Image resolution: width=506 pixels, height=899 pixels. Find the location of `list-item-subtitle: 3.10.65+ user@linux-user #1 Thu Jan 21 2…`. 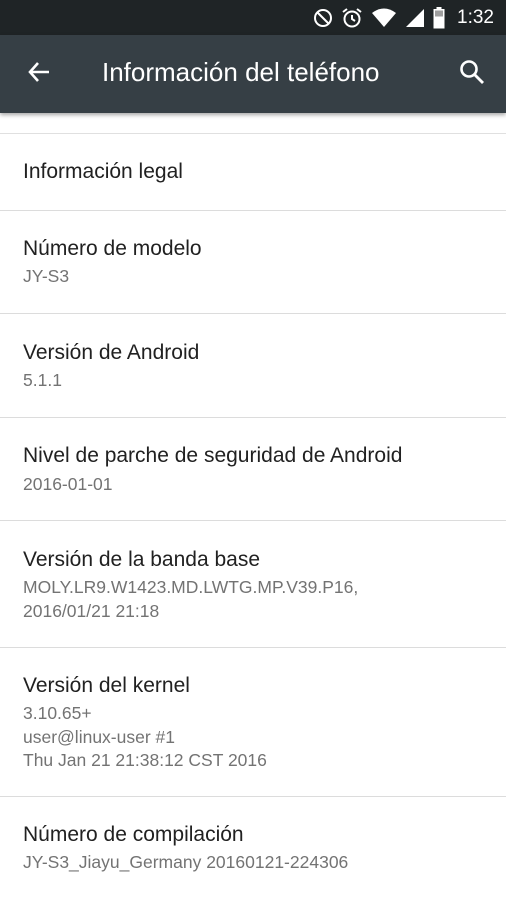

list-item-subtitle: 3.10.65+ user@linux-user #1 Thu Jan 21 2… is located at coordinates (145, 736).